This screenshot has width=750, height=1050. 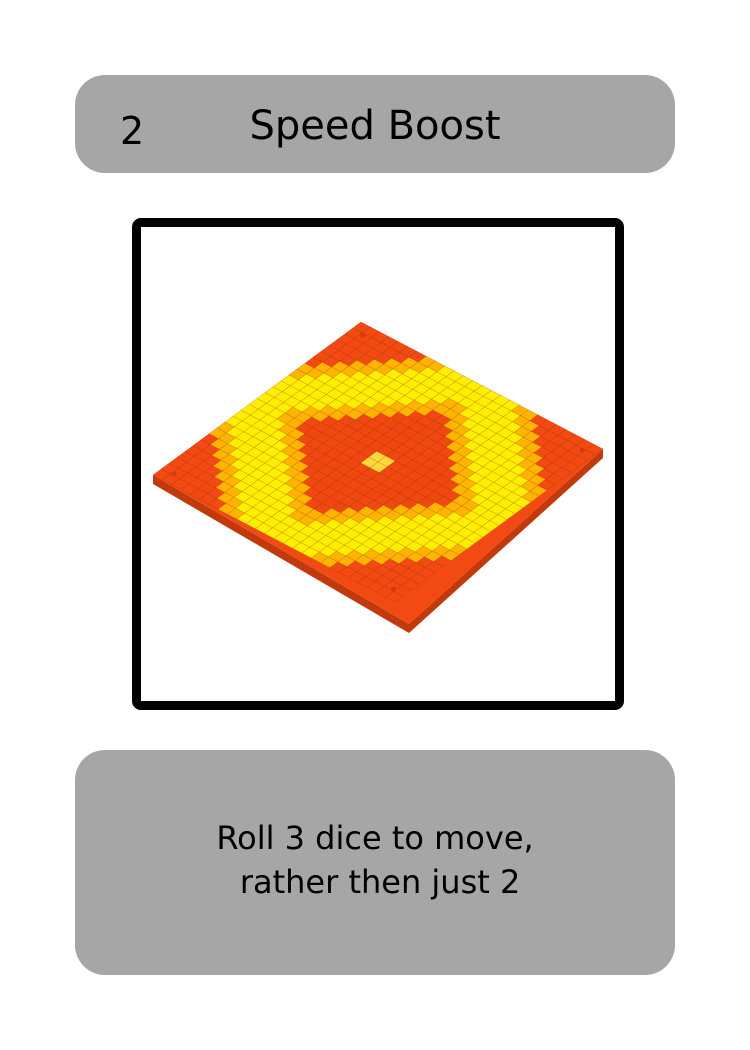 What do you see at coordinates (375, 882) in the screenshot?
I see `card-effect-text-line-2: rather then just 2` at bounding box center [375, 882].